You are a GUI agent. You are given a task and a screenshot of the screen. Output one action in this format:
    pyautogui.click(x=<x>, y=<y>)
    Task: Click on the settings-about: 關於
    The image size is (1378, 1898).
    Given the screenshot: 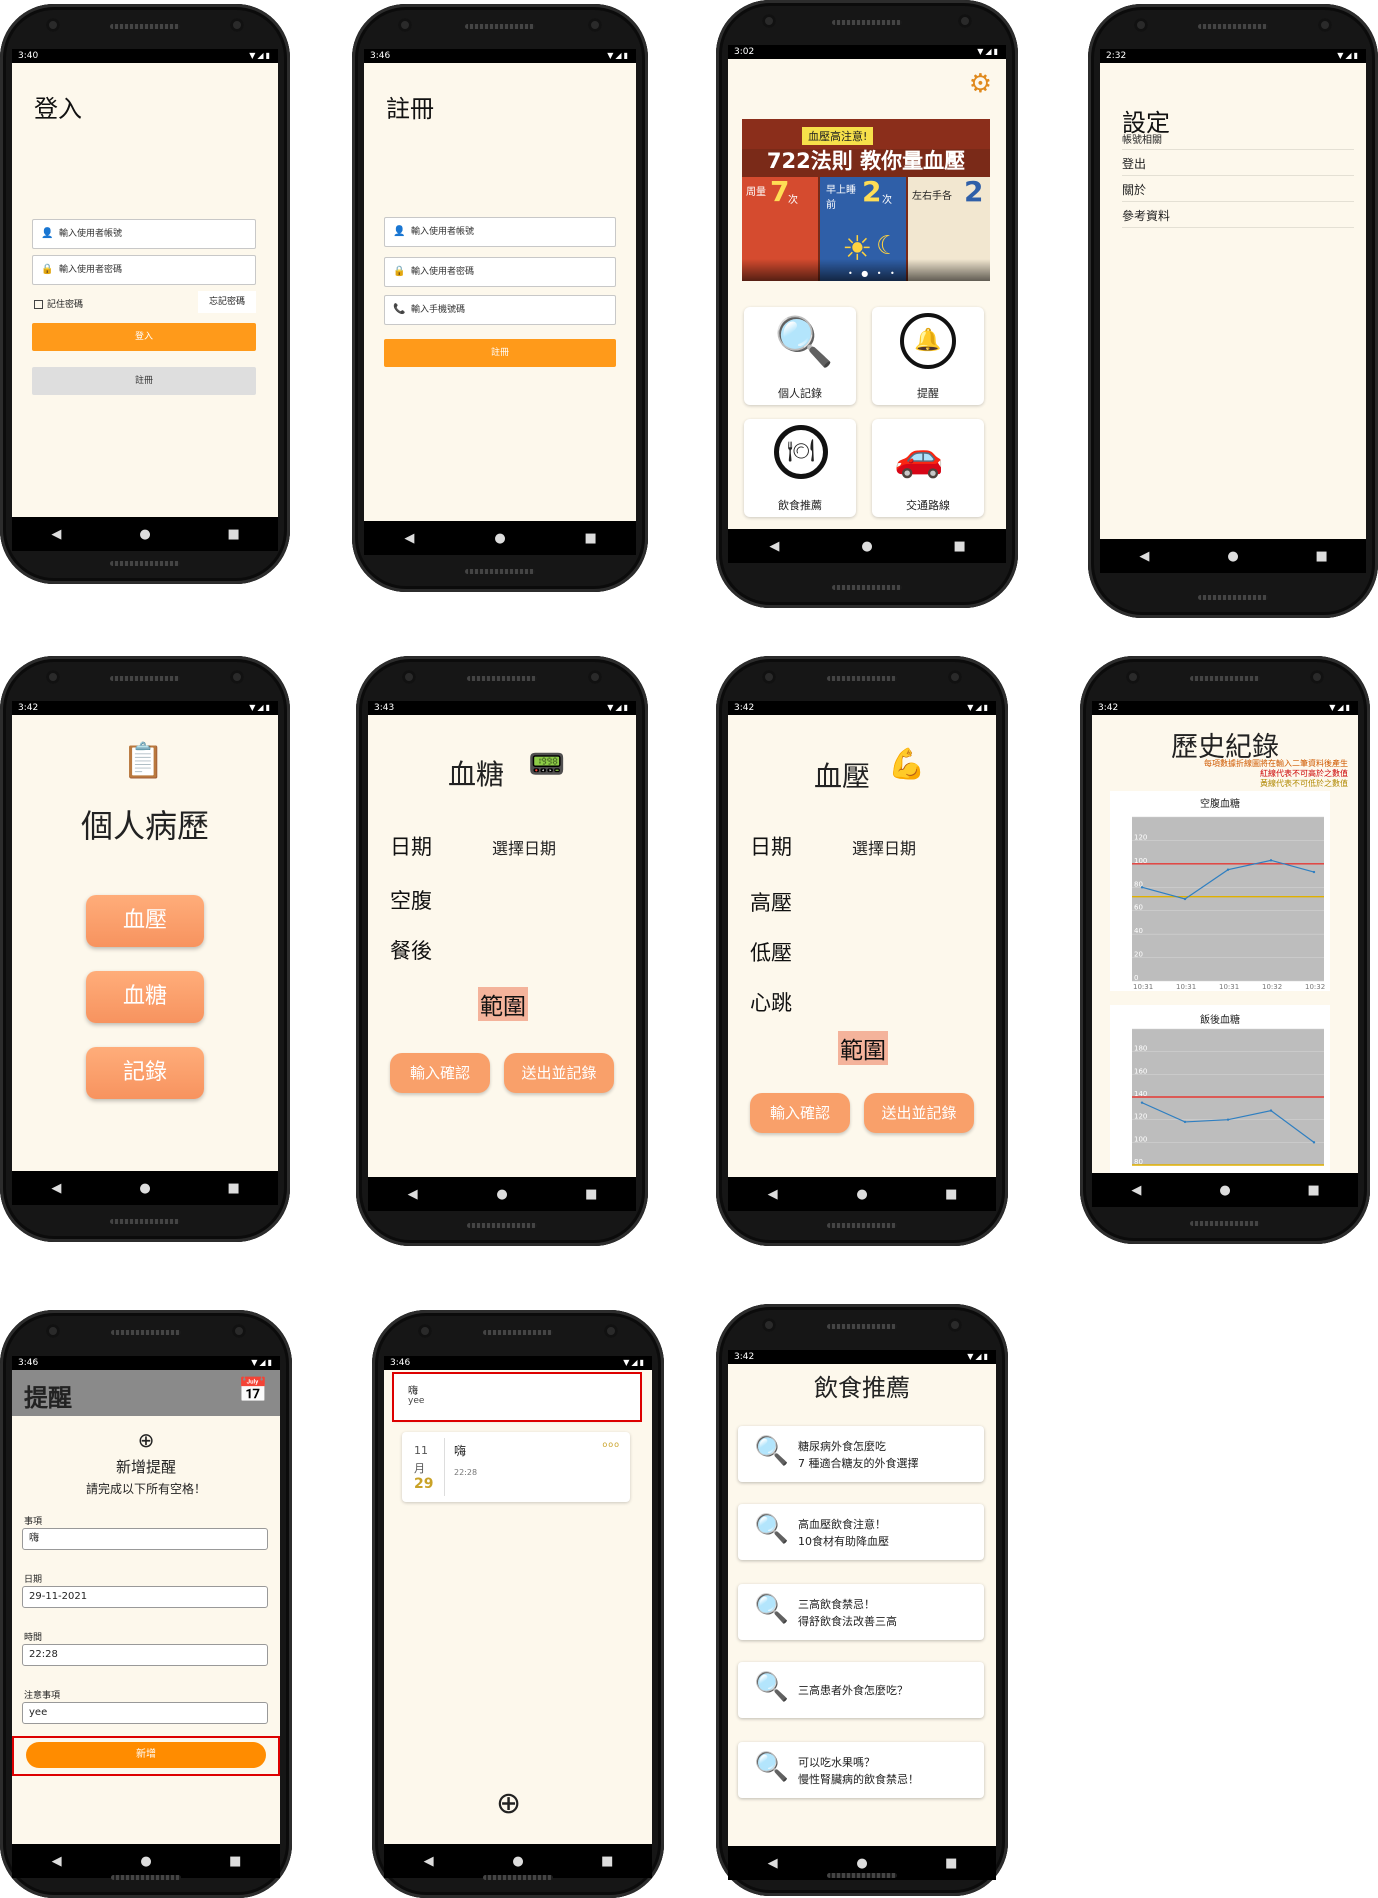 What is the action you would take?
    pyautogui.click(x=1238, y=191)
    